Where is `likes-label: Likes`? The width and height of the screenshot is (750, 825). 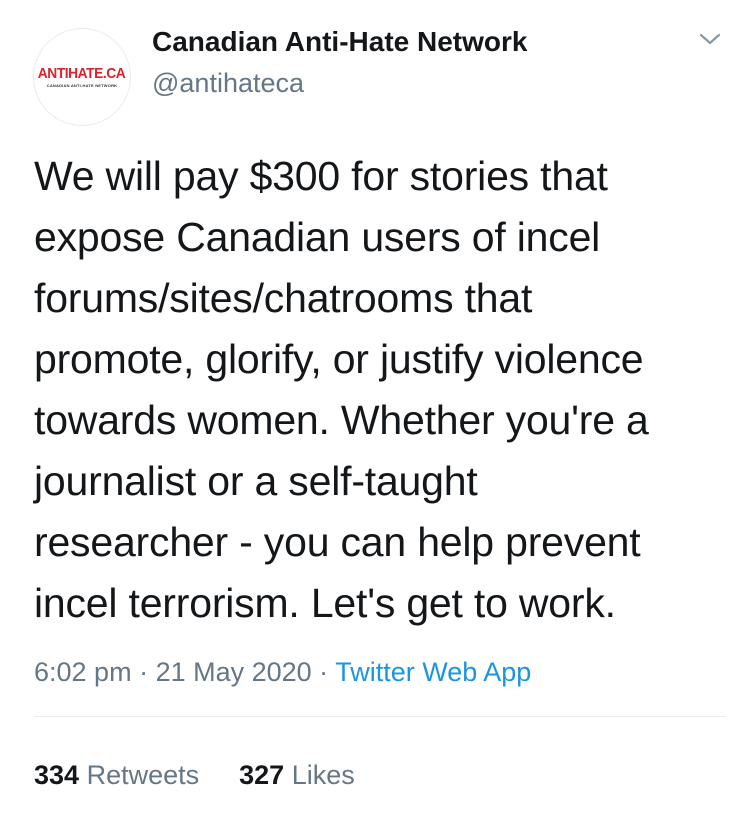
likes-label: Likes is located at coordinates (323, 775).